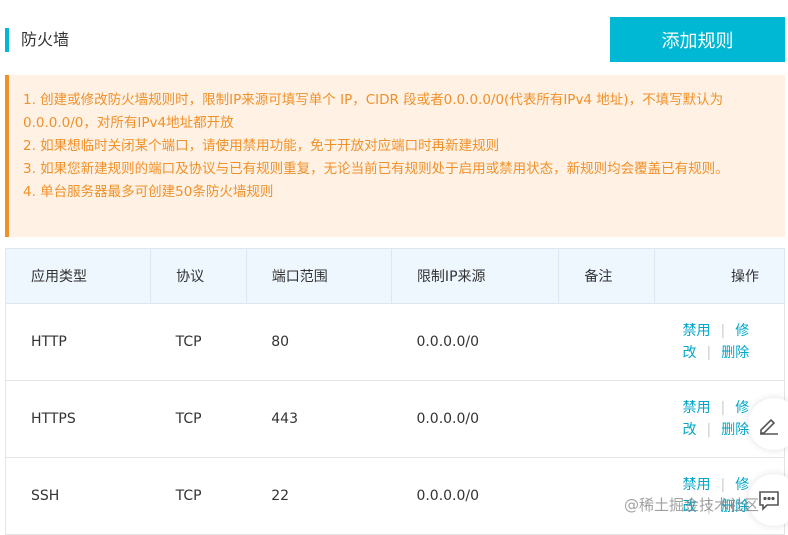  I want to click on comment-icon, so click(769, 501).